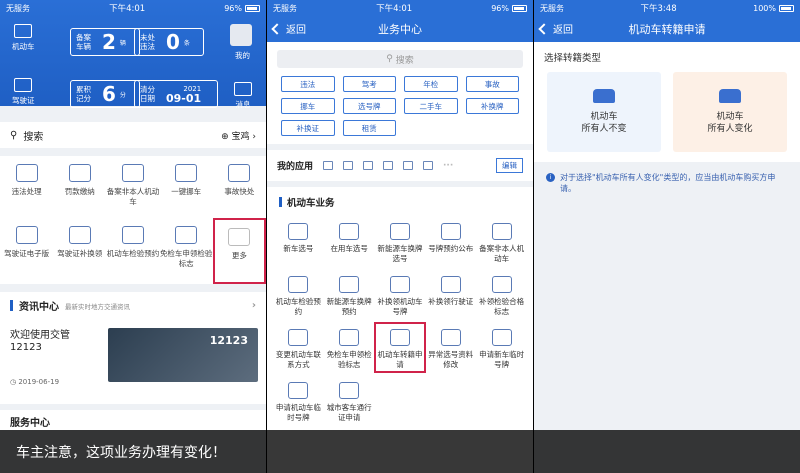 The height and width of the screenshot is (473, 800). I want to click on tag: 违法, so click(308, 84).